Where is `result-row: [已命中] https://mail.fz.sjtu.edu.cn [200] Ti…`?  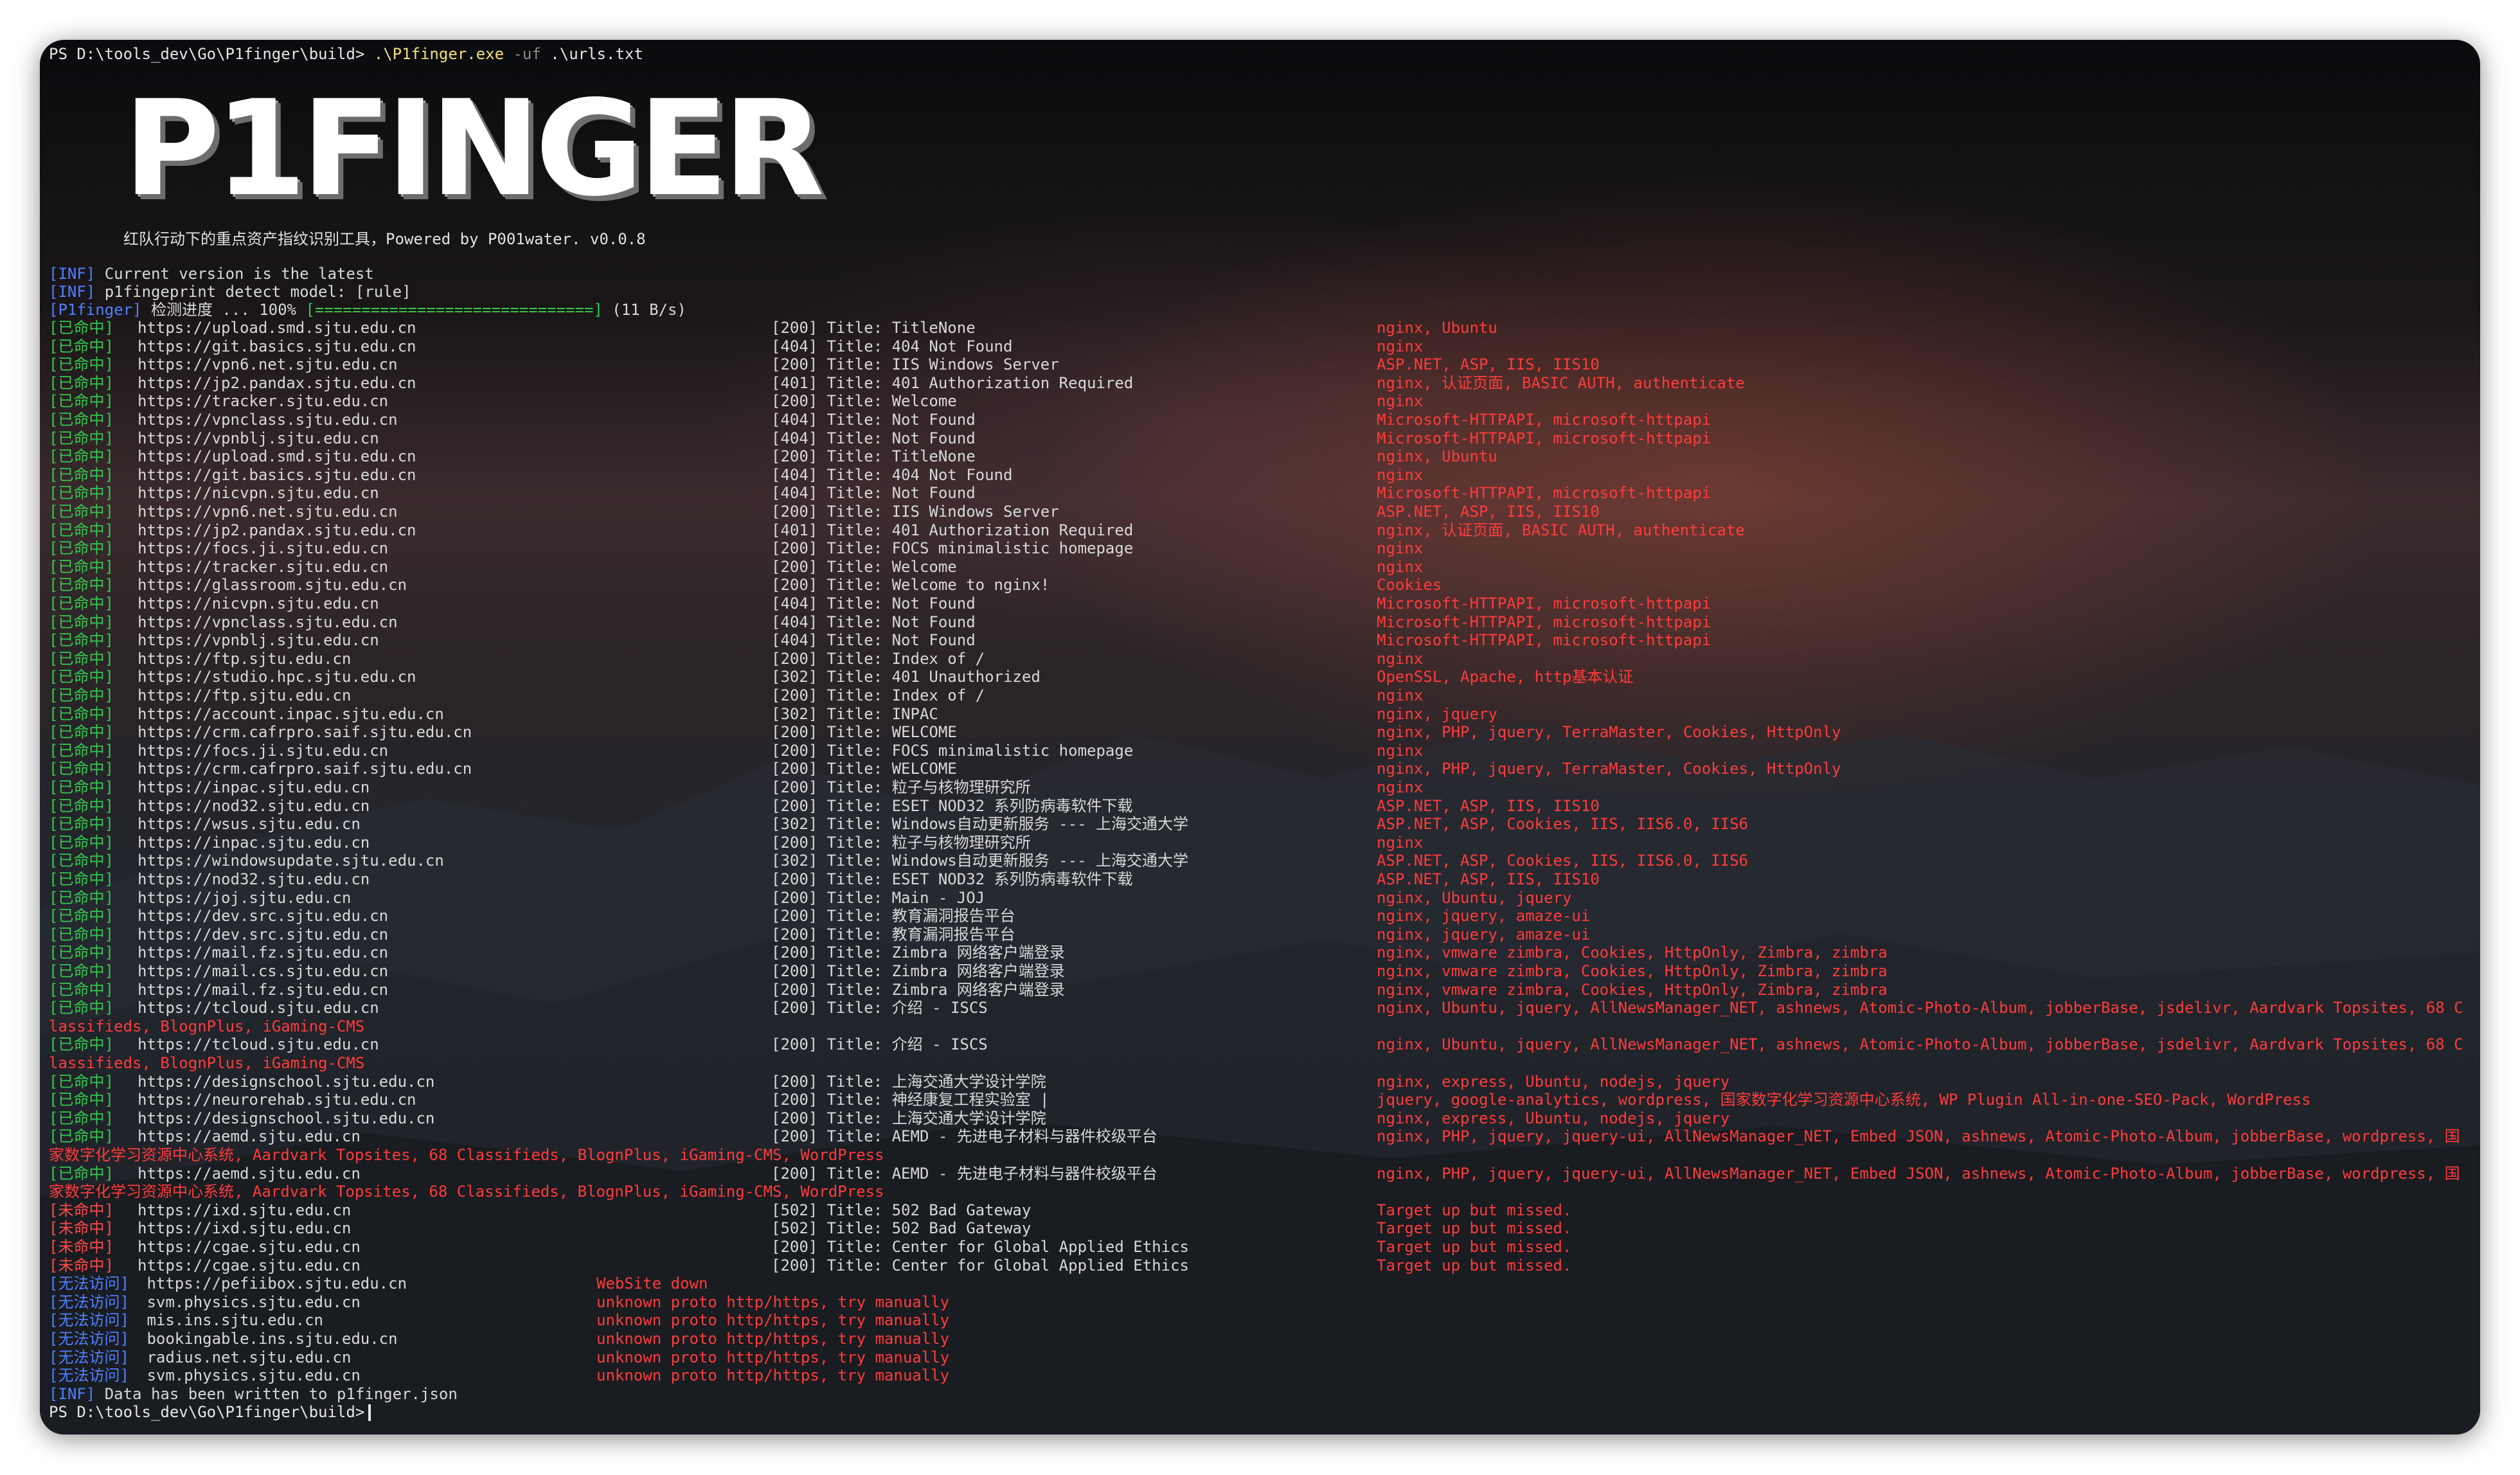 result-row: [已命中] https://mail.fz.sjtu.edu.cn [200] Ti… is located at coordinates (1260, 990).